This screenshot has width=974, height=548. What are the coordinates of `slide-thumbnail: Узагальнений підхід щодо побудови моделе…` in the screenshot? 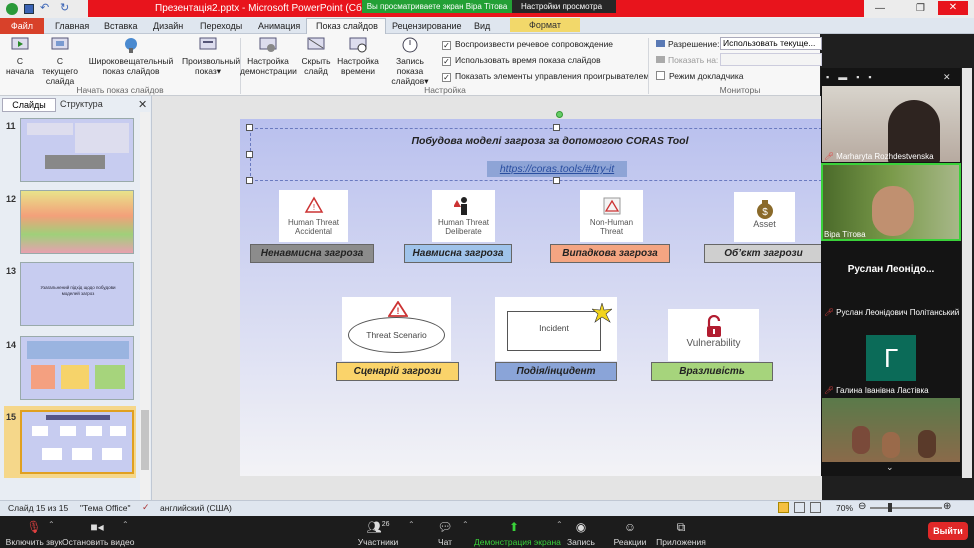 It's located at (77, 294).